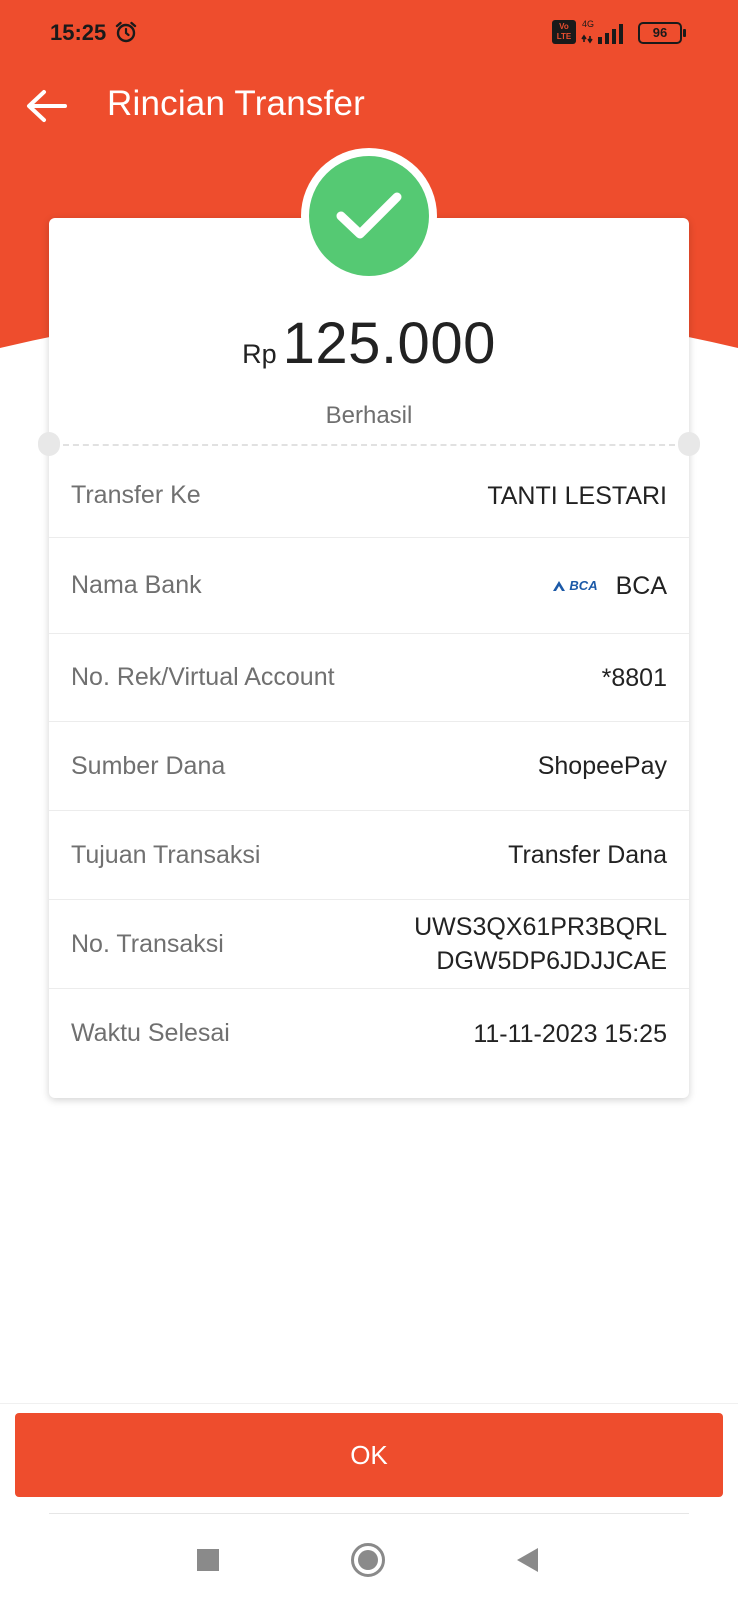 The image size is (738, 1600). What do you see at coordinates (259, 354) in the screenshot?
I see `currency-label: Rp` at bounding box center [259, 354].